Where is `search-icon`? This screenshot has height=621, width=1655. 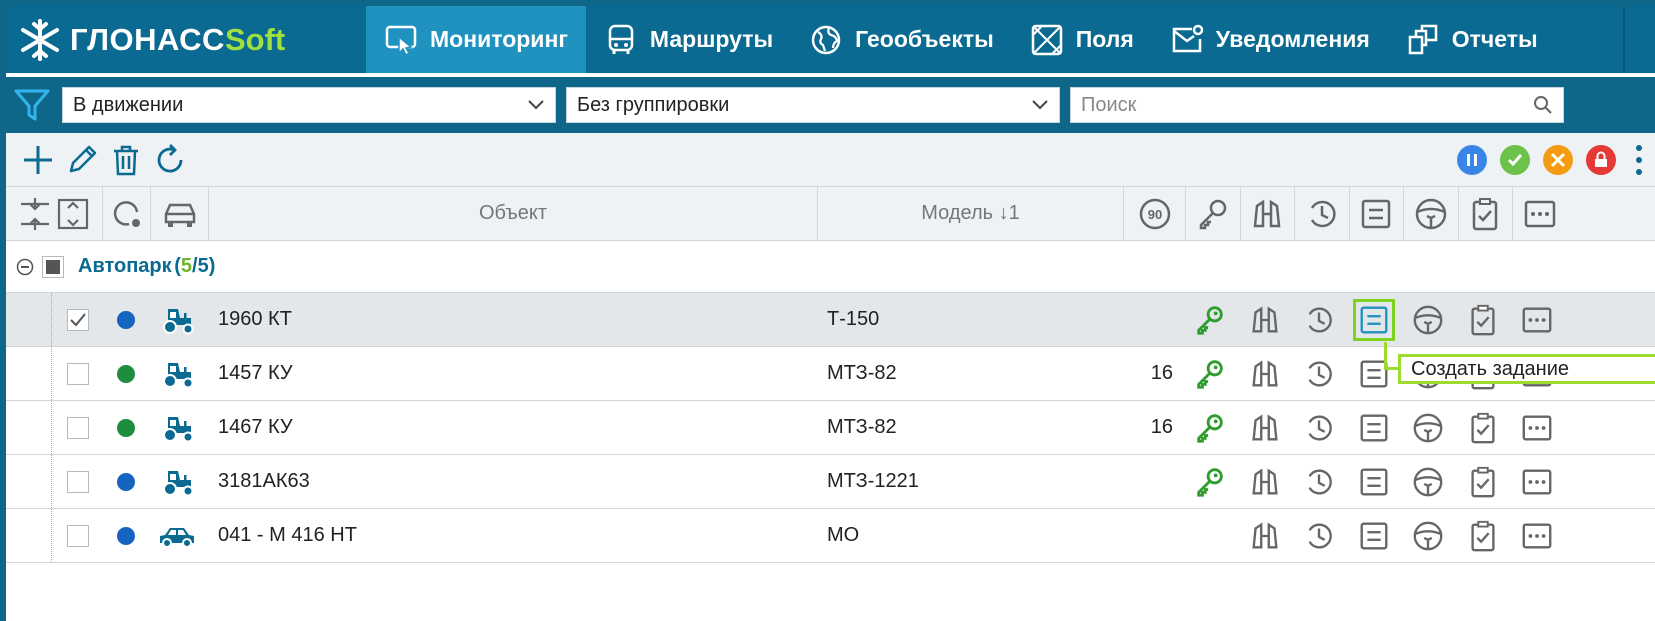 search-icon is located at coordinates (1543, 105).